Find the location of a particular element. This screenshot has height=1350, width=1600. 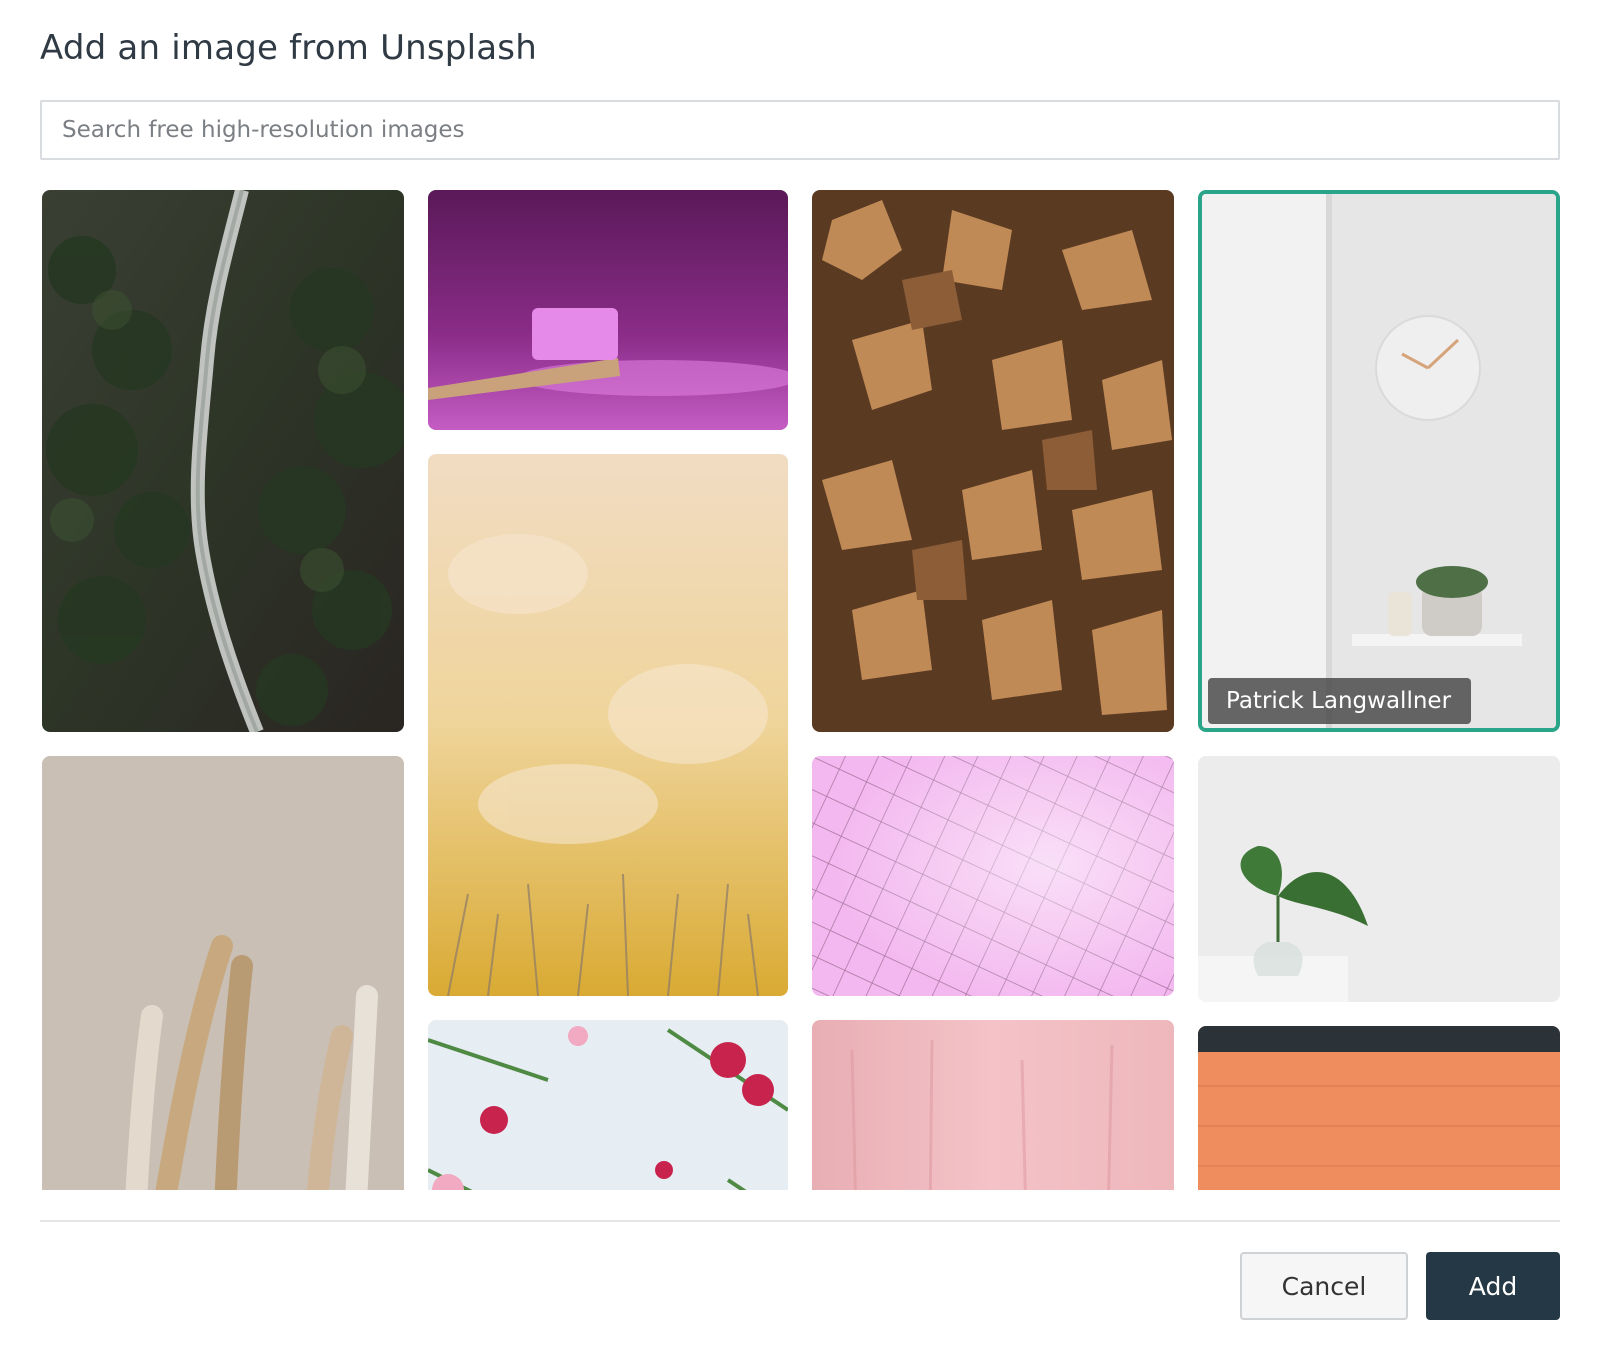

footer-divider is located at coordinates (800, 1221).